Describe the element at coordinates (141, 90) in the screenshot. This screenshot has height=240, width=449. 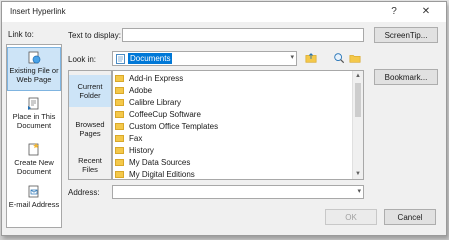
I see `list-item-label: Adobe` at that location.